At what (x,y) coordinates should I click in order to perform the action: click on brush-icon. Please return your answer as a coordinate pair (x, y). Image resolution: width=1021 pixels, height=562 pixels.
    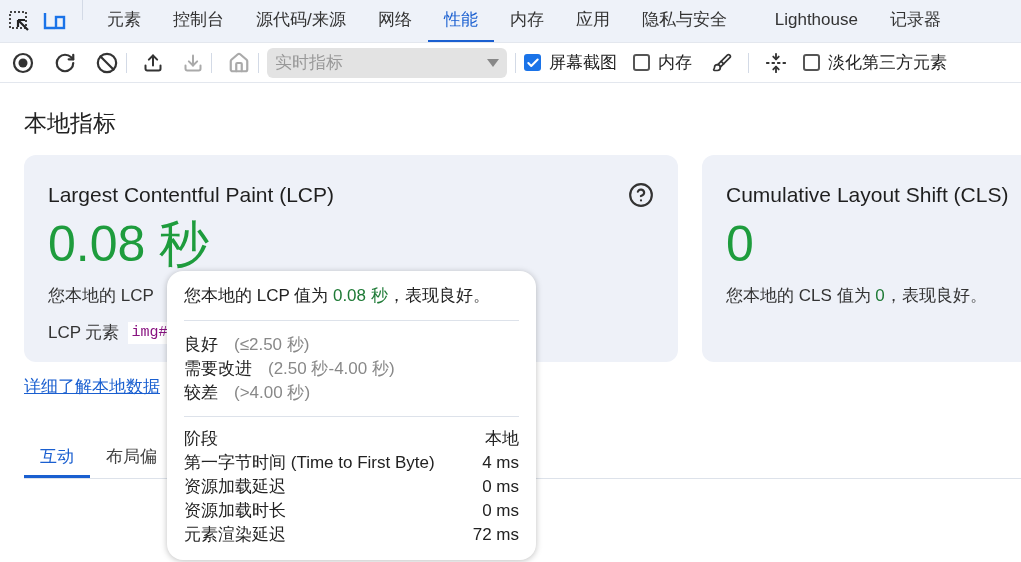
    Looking at the image, I should click on (722, 62).